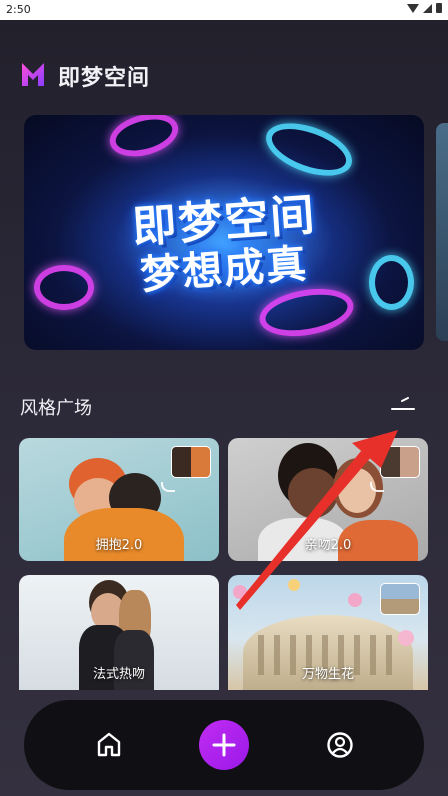 This screenshot has height=796, width=448. I want to click on bottom-navigation, so click(224, 745).